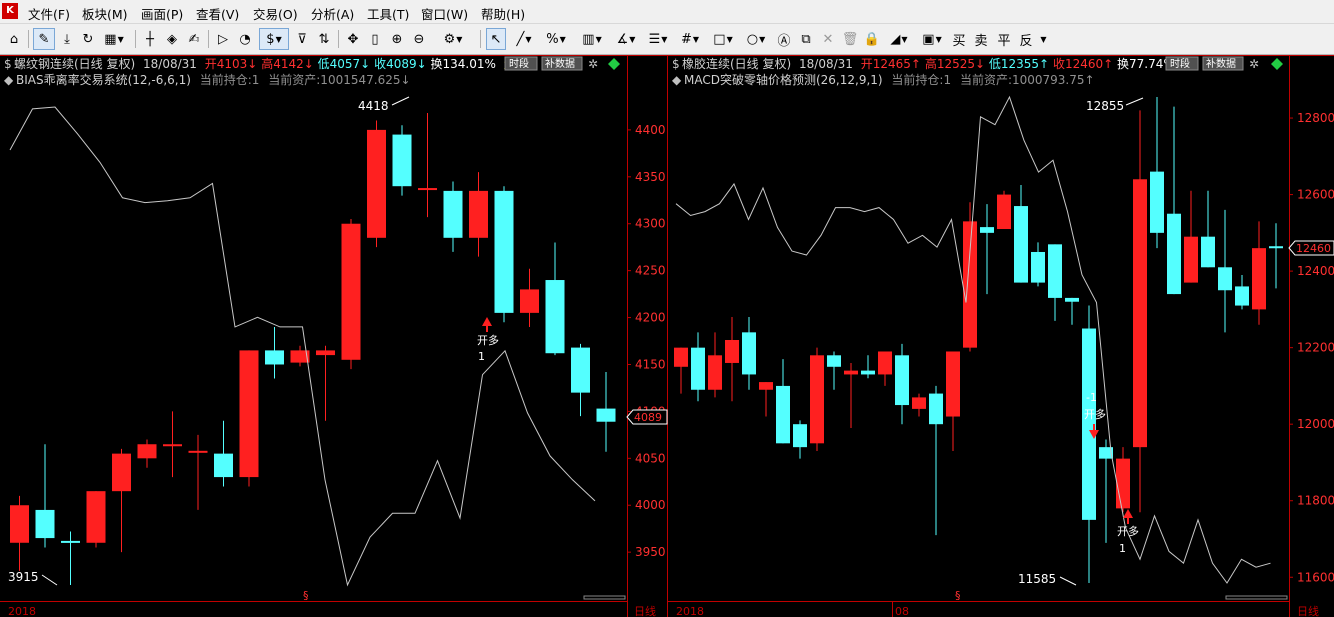 The width and height of the screenshot is (1334, 617). I want to click on menu-analysis: 分析(A), so click(332, 13).